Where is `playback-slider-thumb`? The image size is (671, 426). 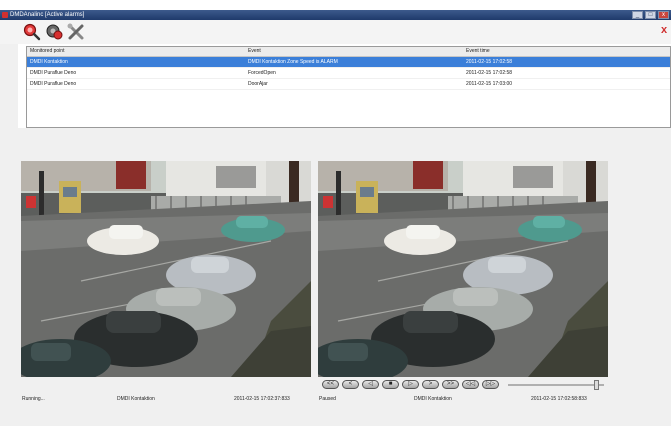 playback-slider-thumb is located at coordinates (596, 385).